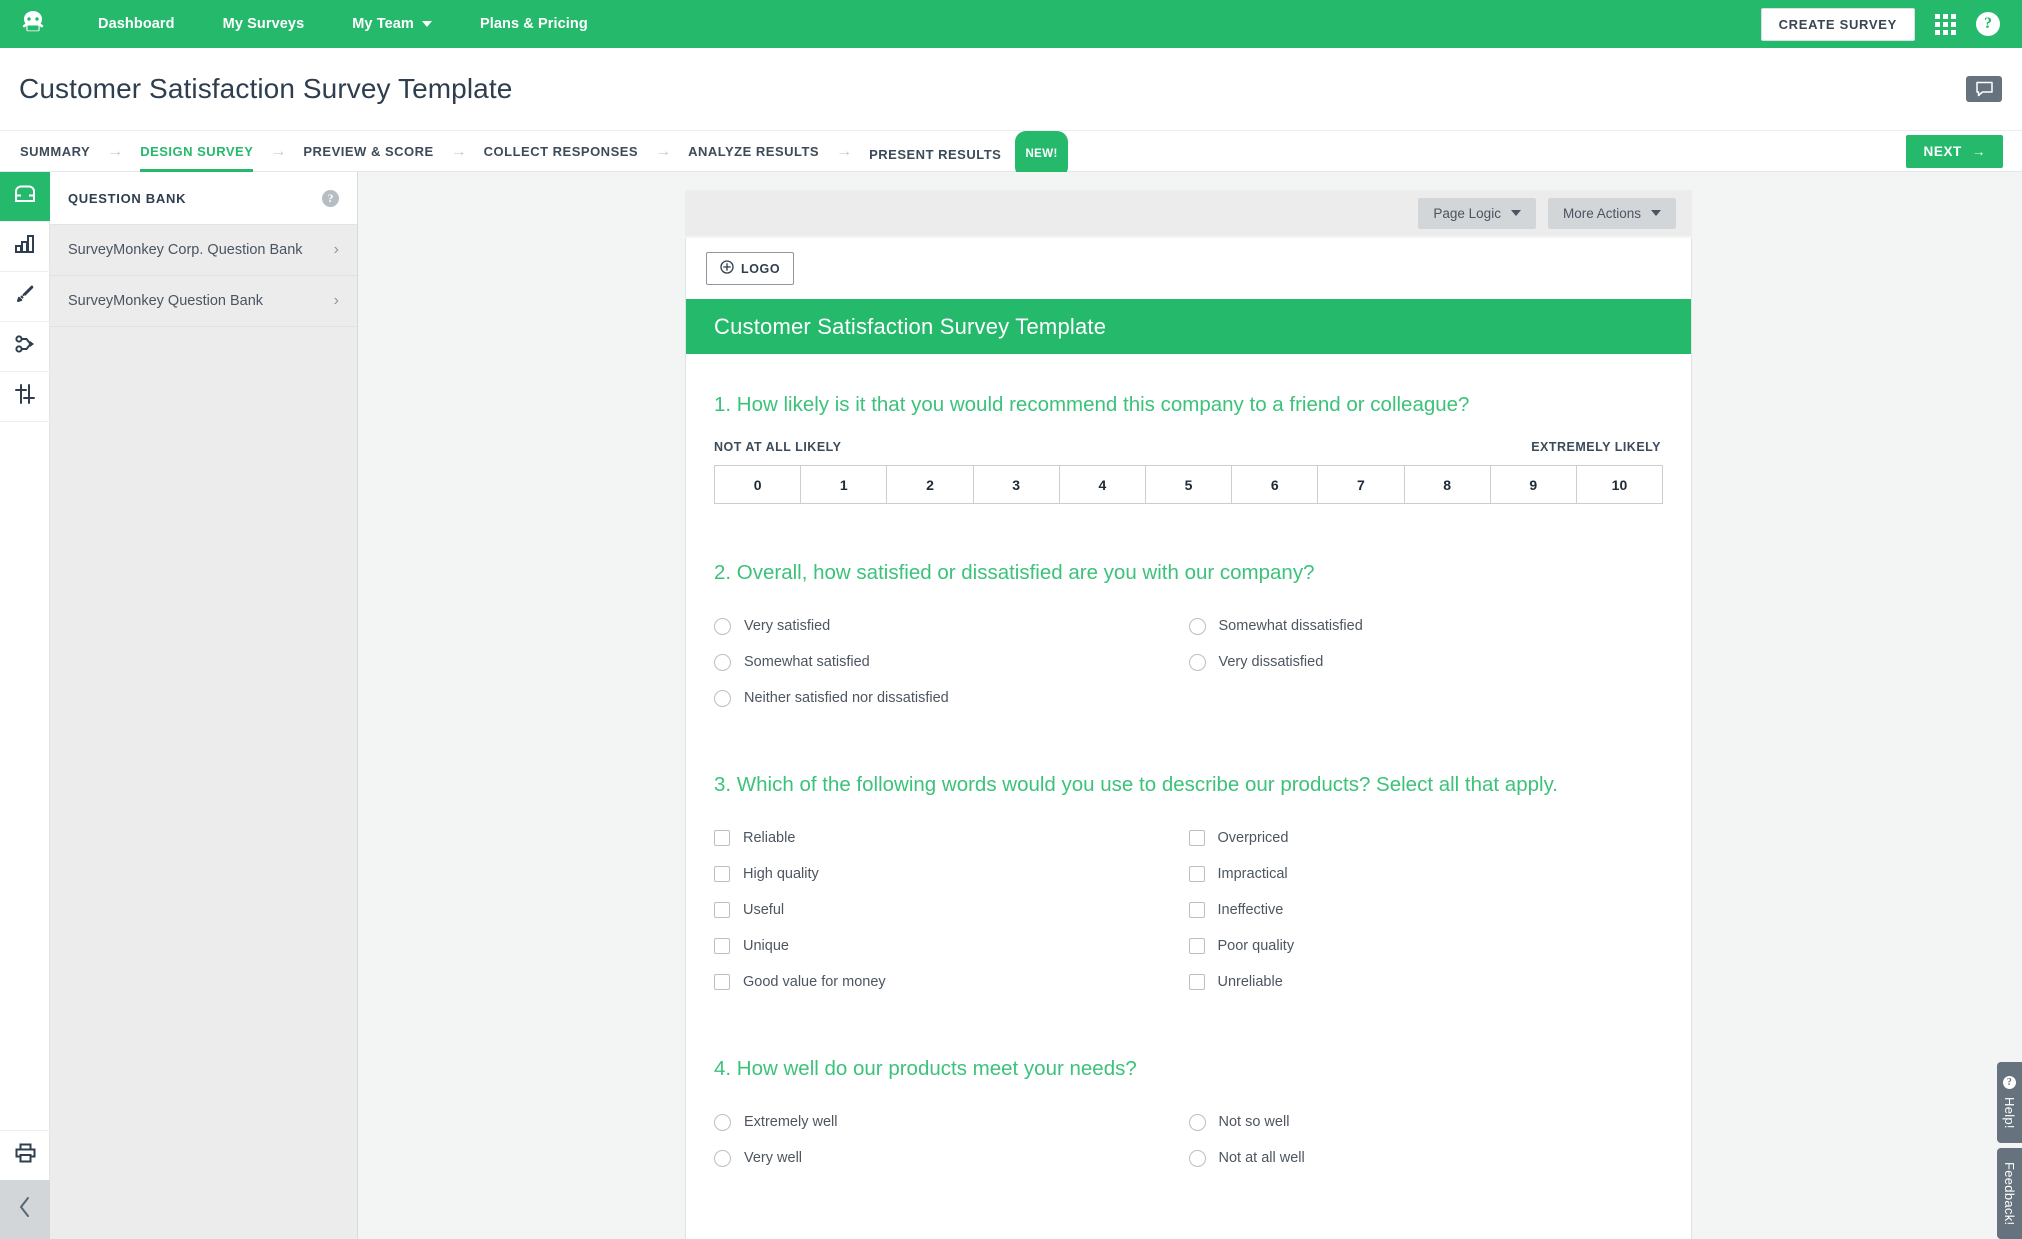 This screenshot has width=2022, height=1239. What do you see at coordinates (1011, 89) in the screenshot?
I see `page-title-bar: Customer Satisfaction Survey Template` at bounding box center [1011, 89].